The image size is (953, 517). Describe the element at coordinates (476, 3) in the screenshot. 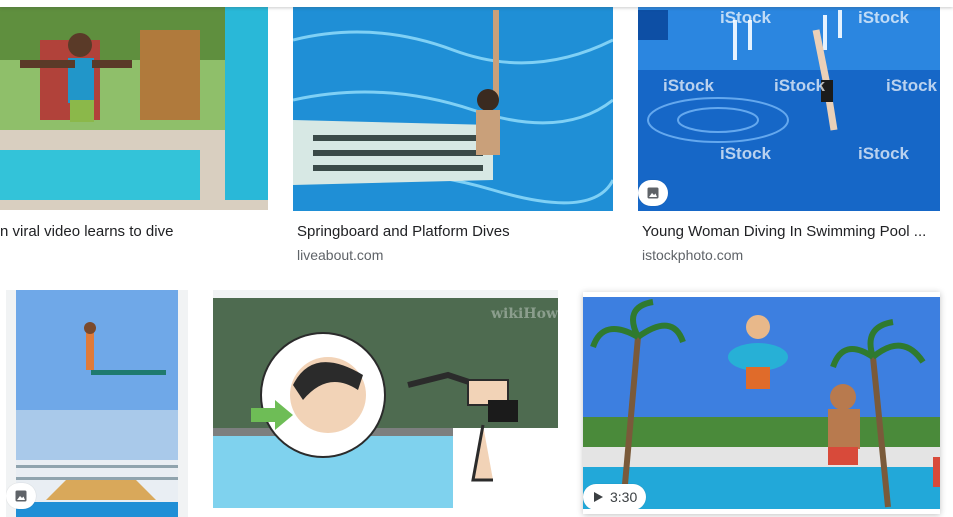

I see `top-bar` at that location.